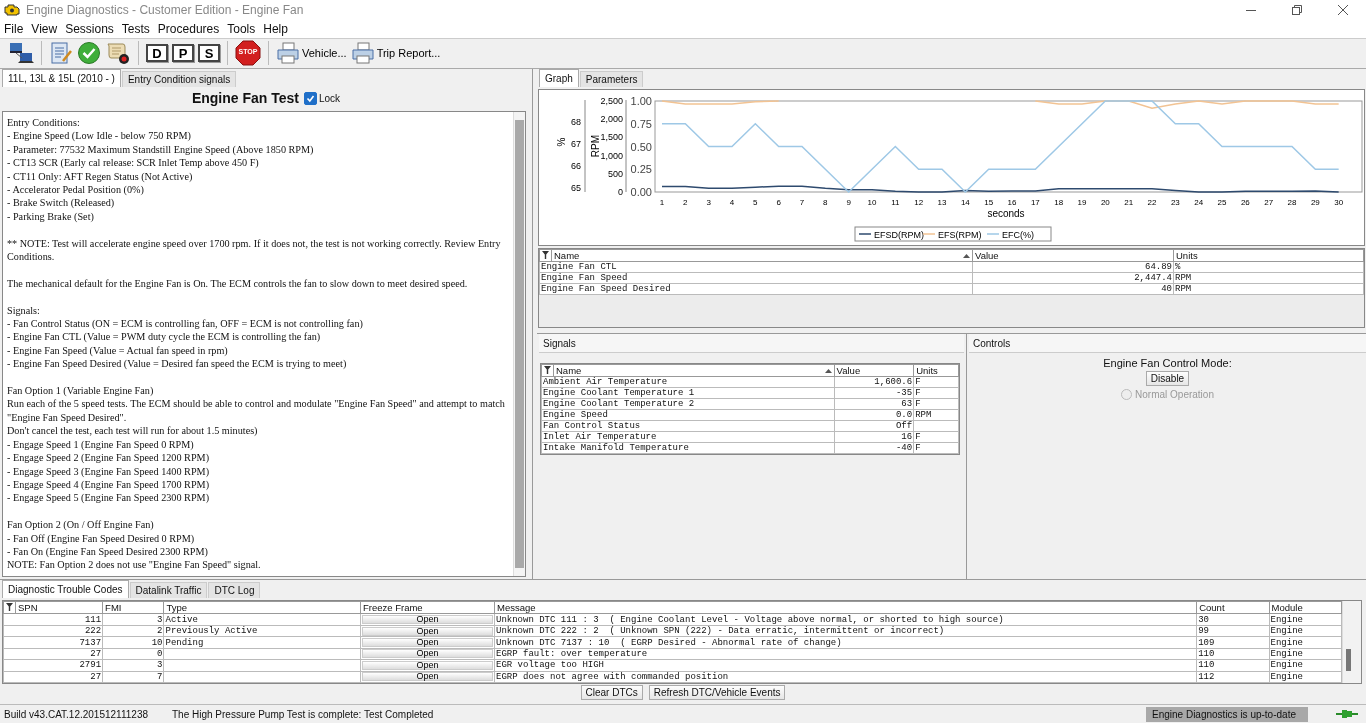 Image resolution: width=1366 pixels, height=723 pixels. I want to click on table-cell: Engine Fan Speed, so click(756, 278).